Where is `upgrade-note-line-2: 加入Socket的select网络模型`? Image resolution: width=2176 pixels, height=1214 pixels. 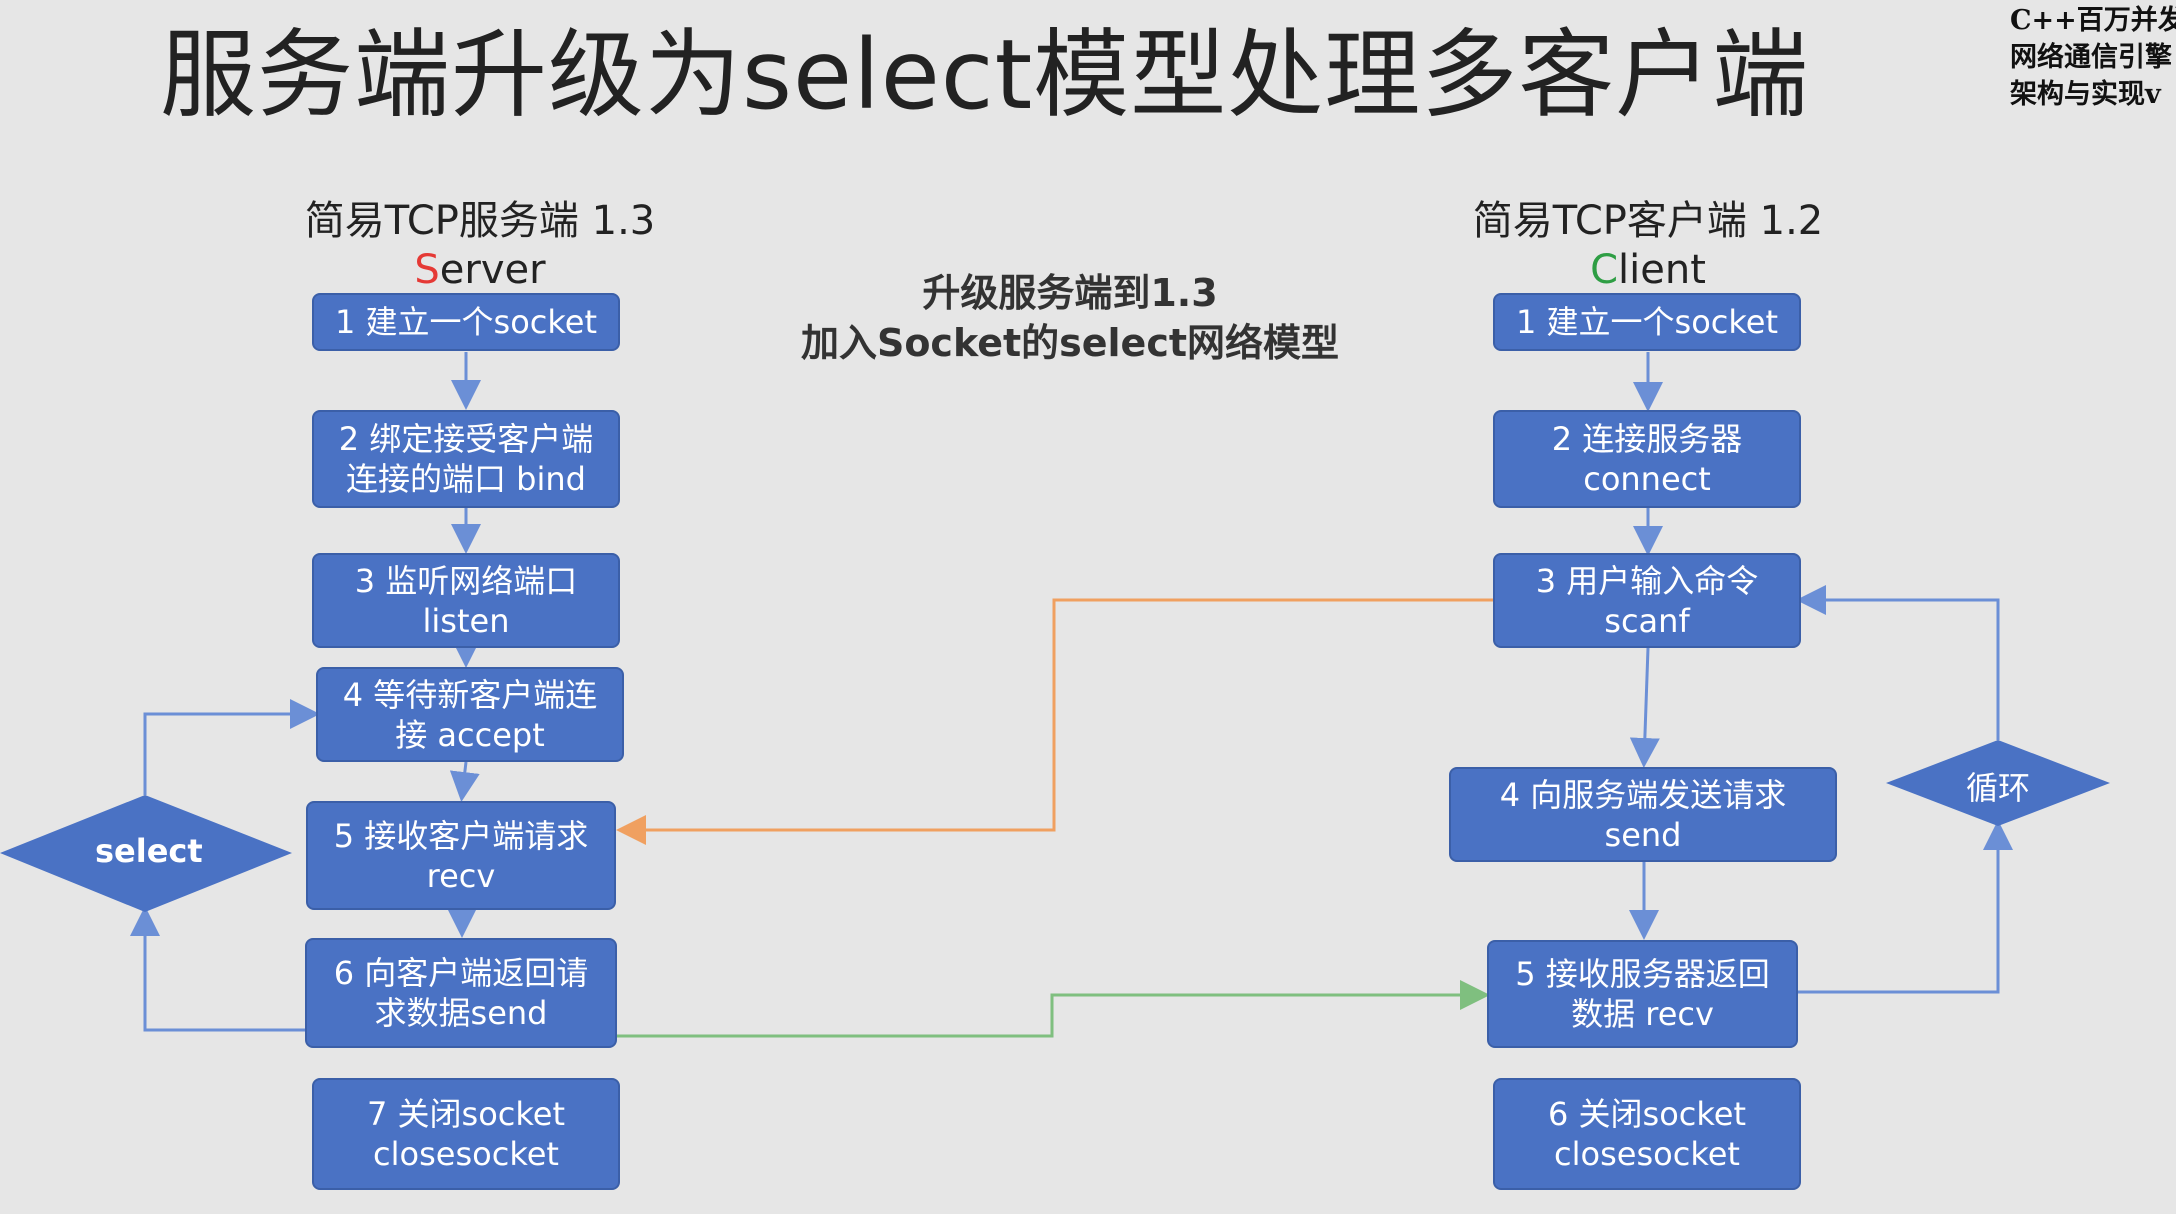
upgrade-note-line-2: 加入Socket的select网络模型 is located at coordinates (1070, 343).